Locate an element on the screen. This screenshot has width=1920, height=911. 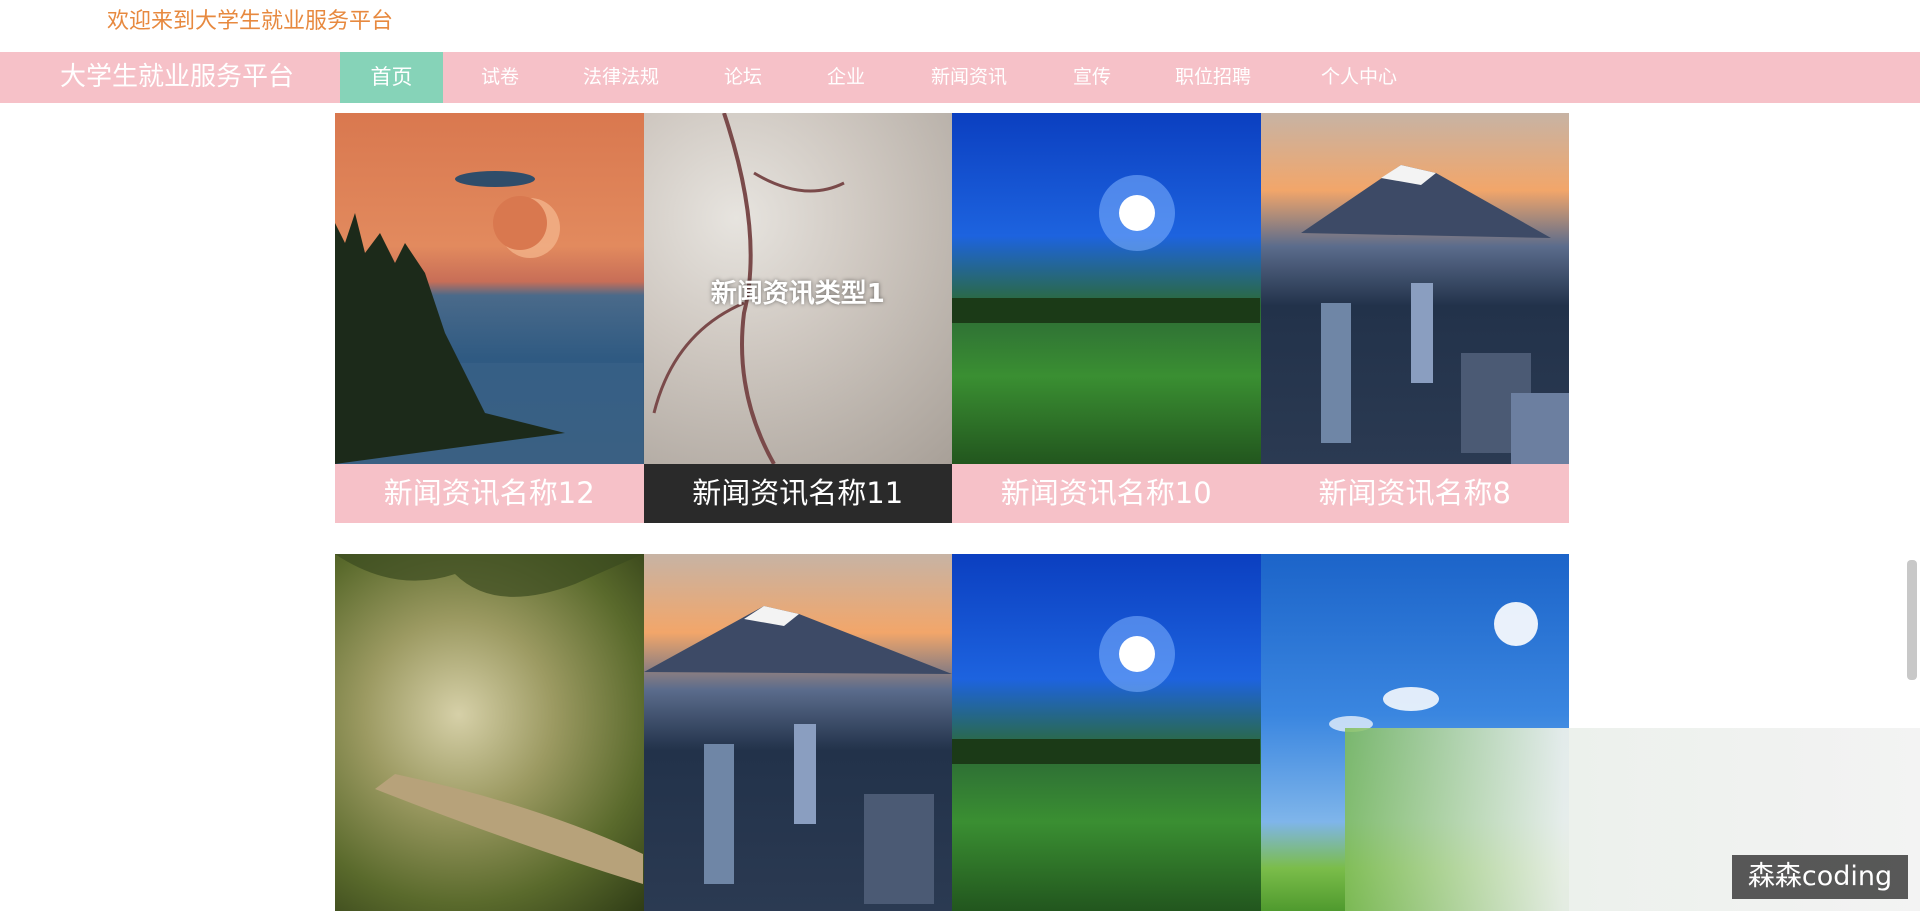
top-bar: 欢迎来到大学生就业服务平台 is located at coordinates (960, 26).